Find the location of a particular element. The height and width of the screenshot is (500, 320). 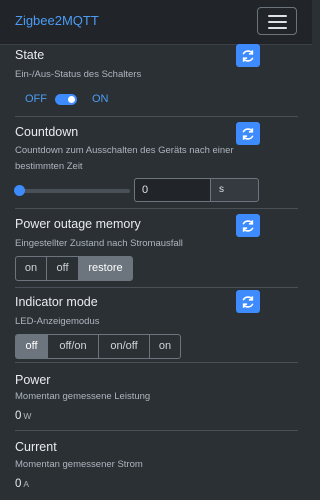

state-title: State is located at coordinates (30, 55).